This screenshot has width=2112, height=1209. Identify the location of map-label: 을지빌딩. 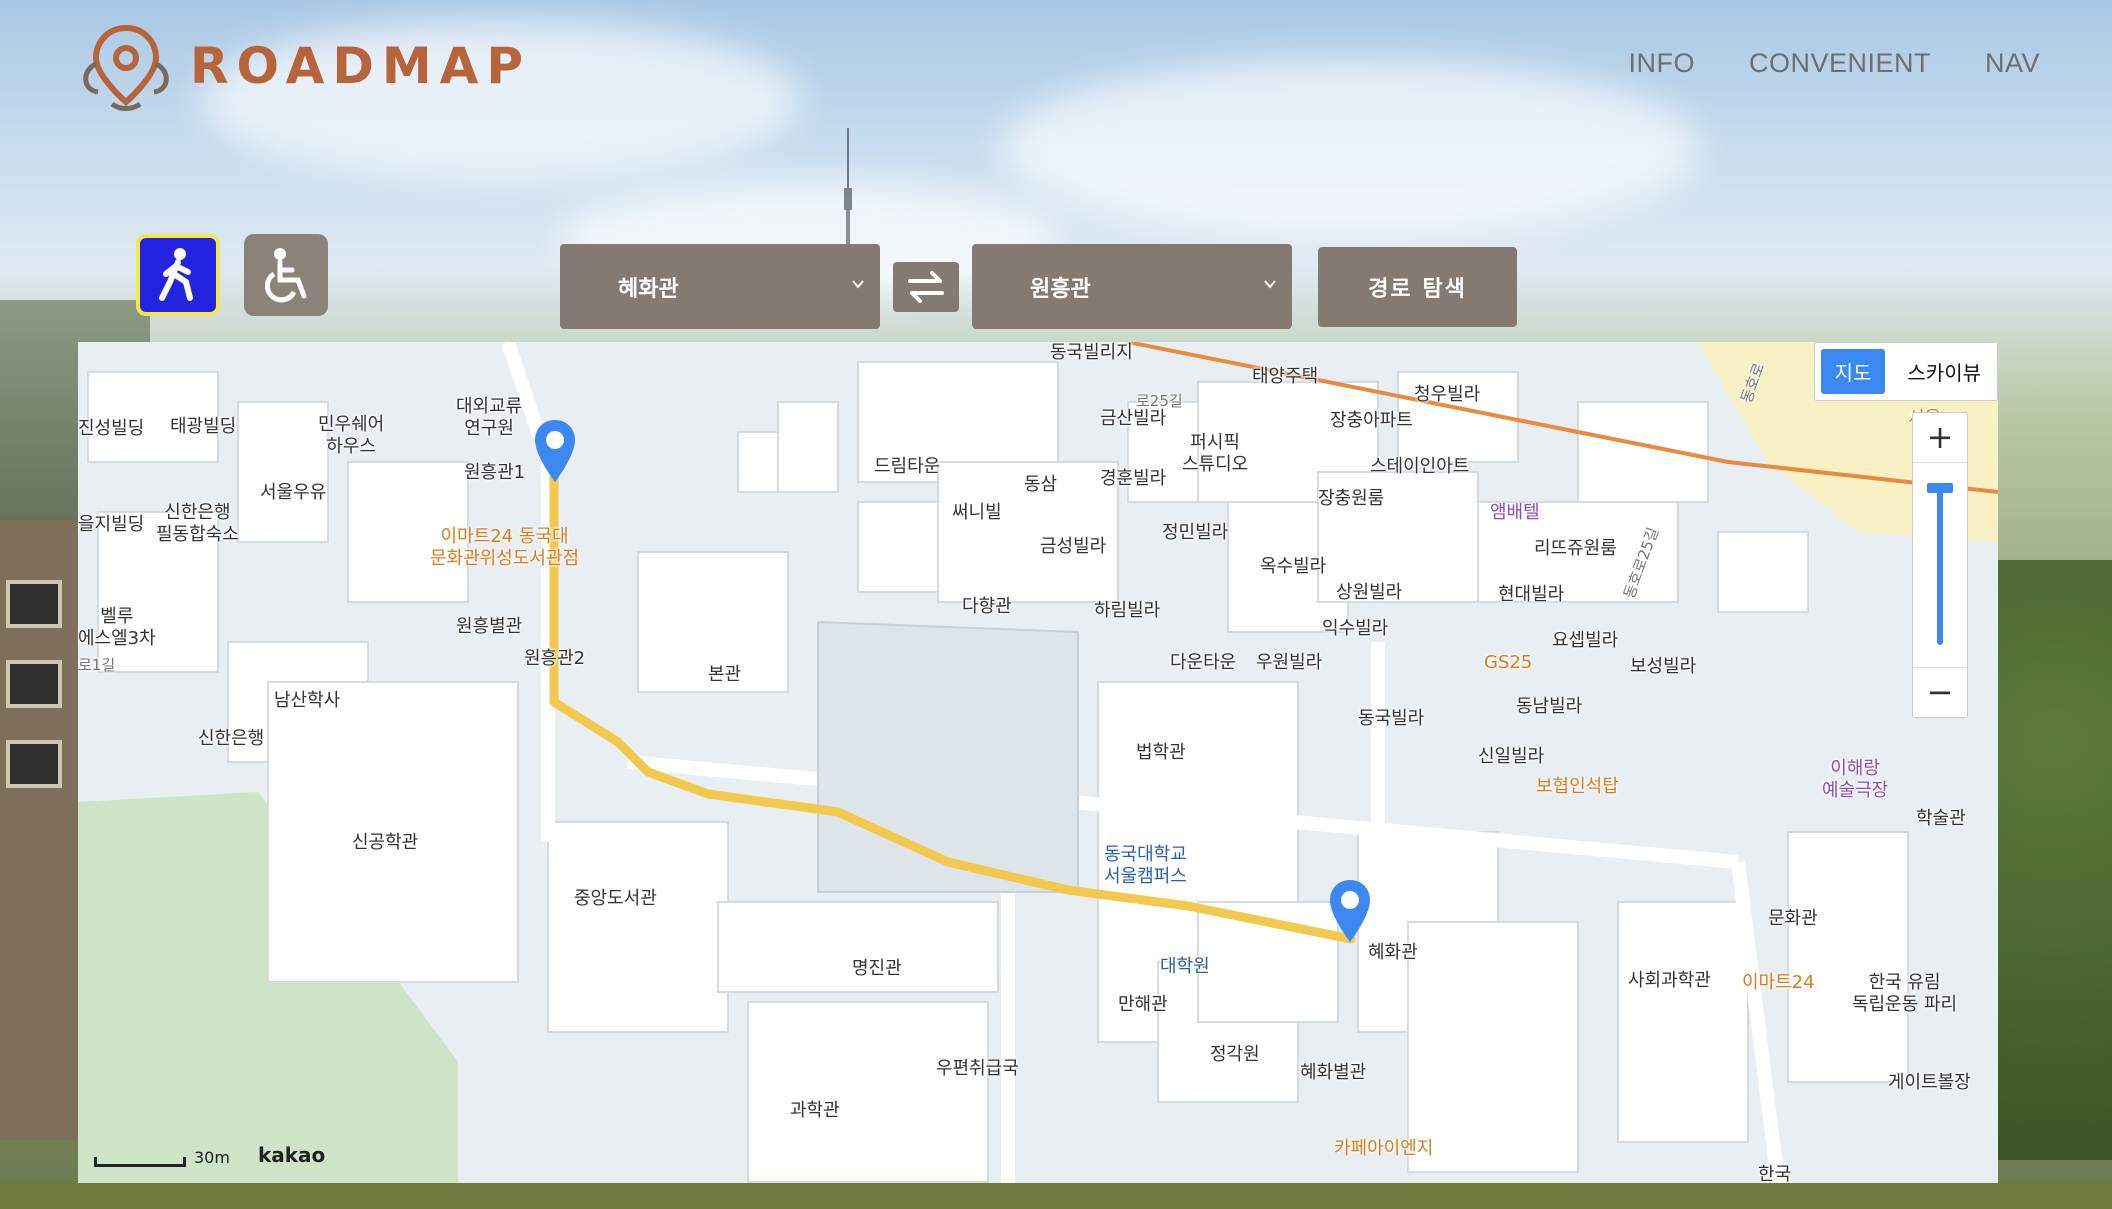
(111, 524).